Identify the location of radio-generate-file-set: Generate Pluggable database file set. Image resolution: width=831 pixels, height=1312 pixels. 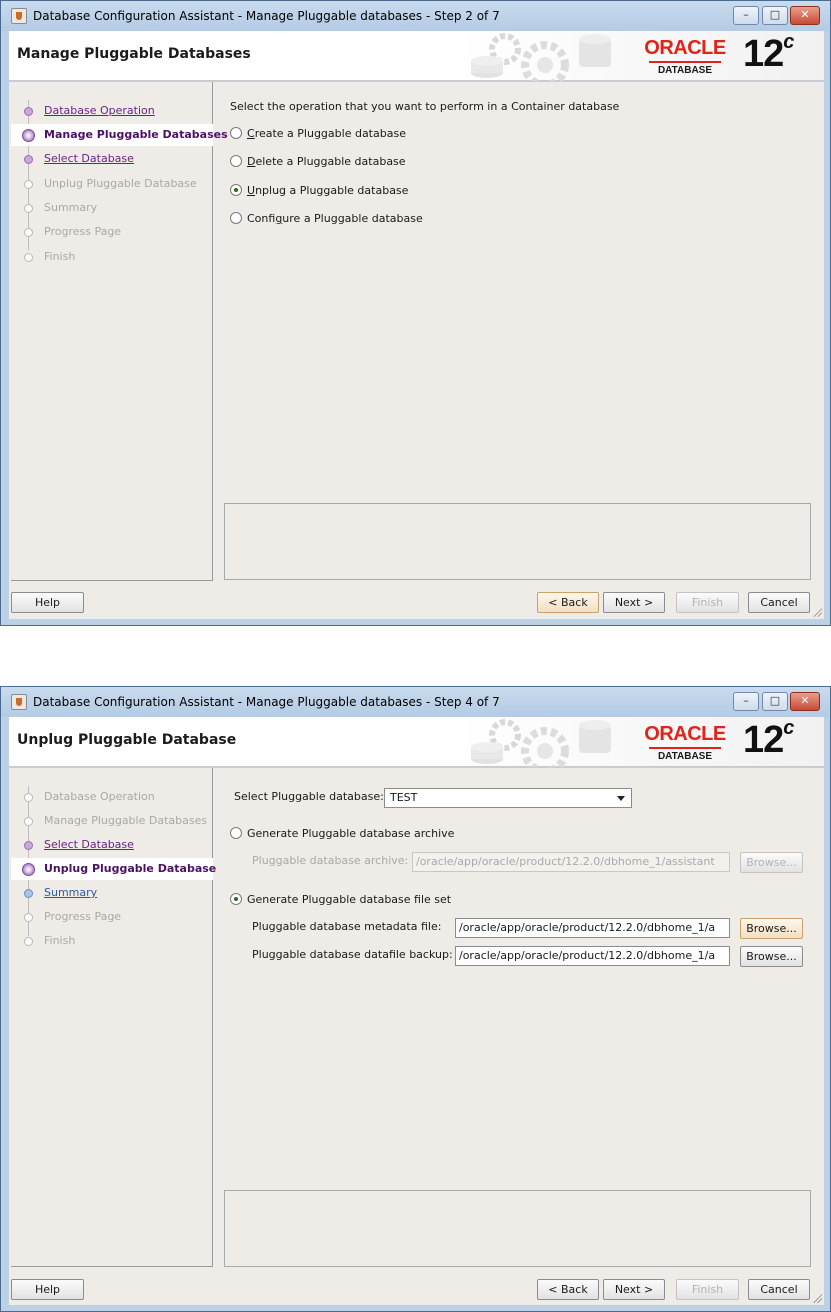
(340, 900).